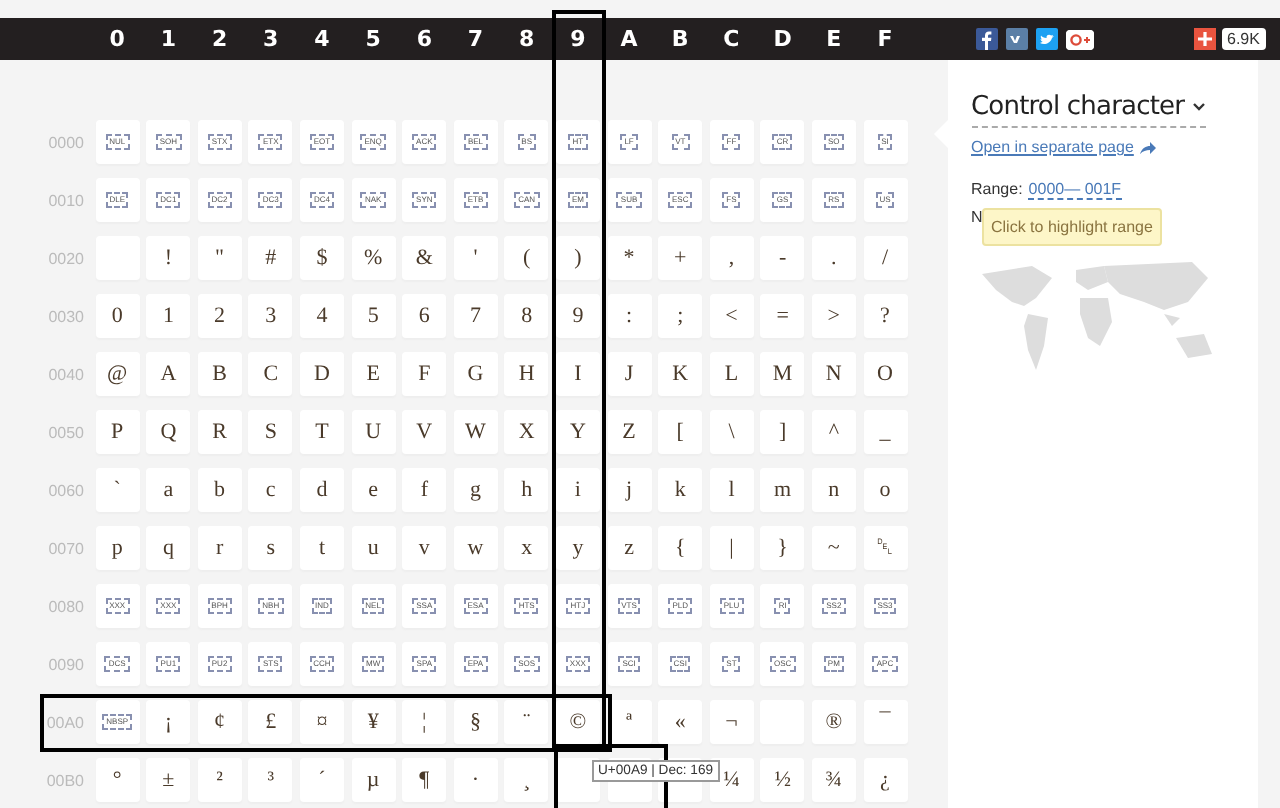 The height and width of the screenshot is (808, 1280). I want to click on row-label: 0070, so click(66, 548).